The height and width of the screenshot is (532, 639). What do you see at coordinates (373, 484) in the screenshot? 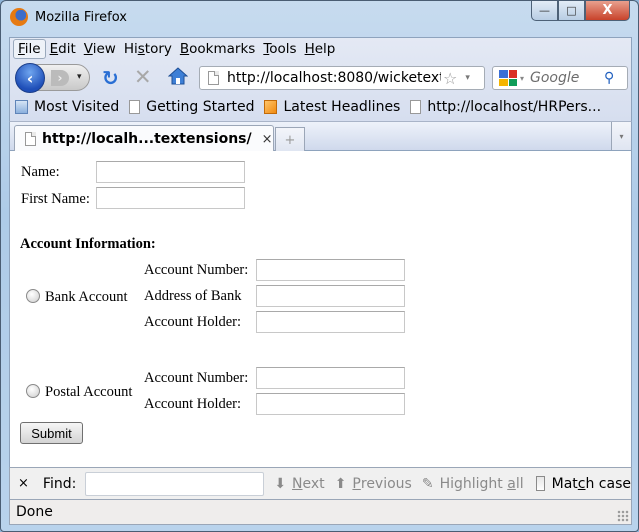
I see `find-previous-button: ⬆ Previous` at bounding box center [373, 484].